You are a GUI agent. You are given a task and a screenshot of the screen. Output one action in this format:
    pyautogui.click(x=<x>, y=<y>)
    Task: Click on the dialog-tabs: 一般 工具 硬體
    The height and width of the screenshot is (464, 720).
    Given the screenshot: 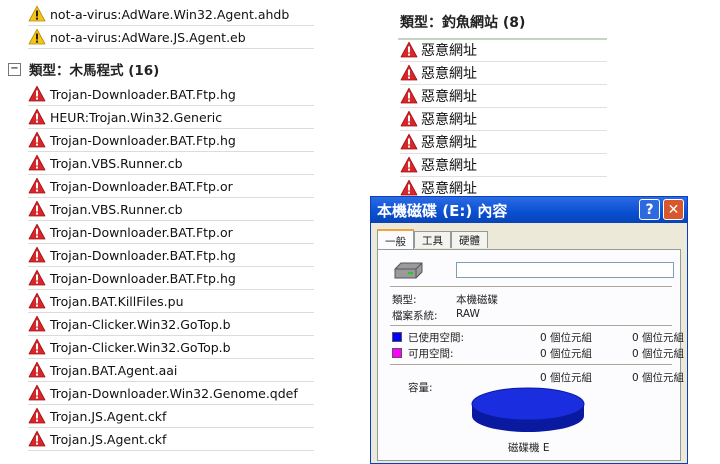 What is the action you would take?
    pyautogui.click(x=432, y=240)
    